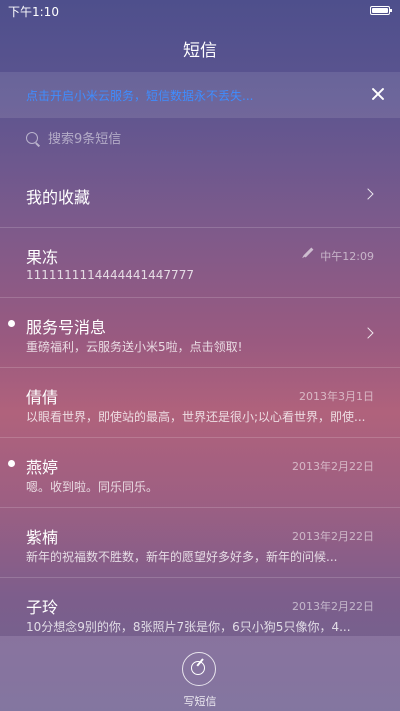 This screenshot has height=711, width=400. Describe the element at coordinates (200, 11) in the screenshot. I see `status-bar: 下午1:10` at that location.